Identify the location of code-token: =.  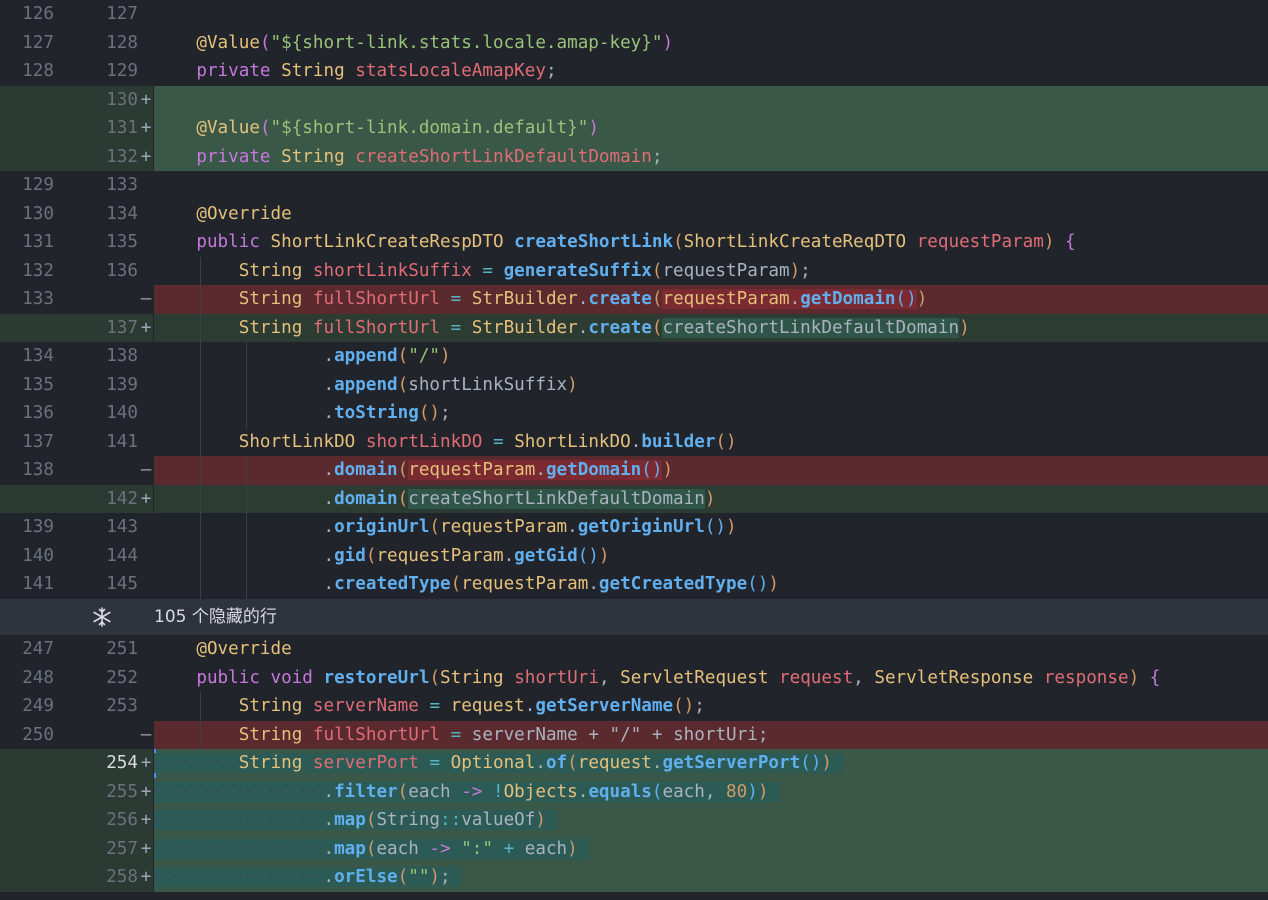
(456, 327).